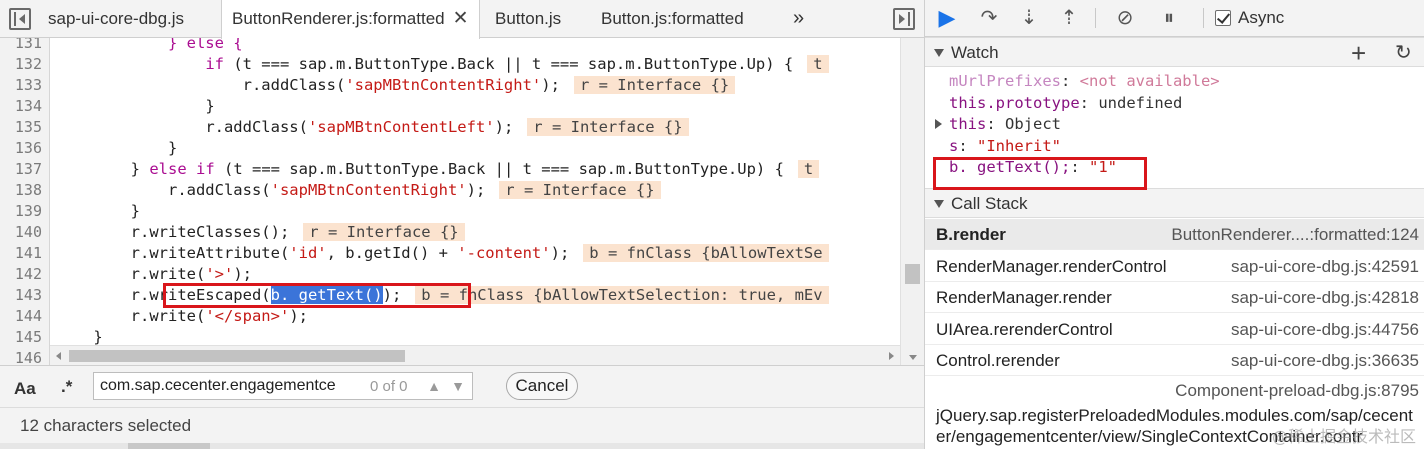 The height and width of the screenshot is (449, 1424). What do you see at coordinates (1358, 53) in the screenshot?
I see `add-watch-expression-icon: +` at bounding box center [1358, 53].